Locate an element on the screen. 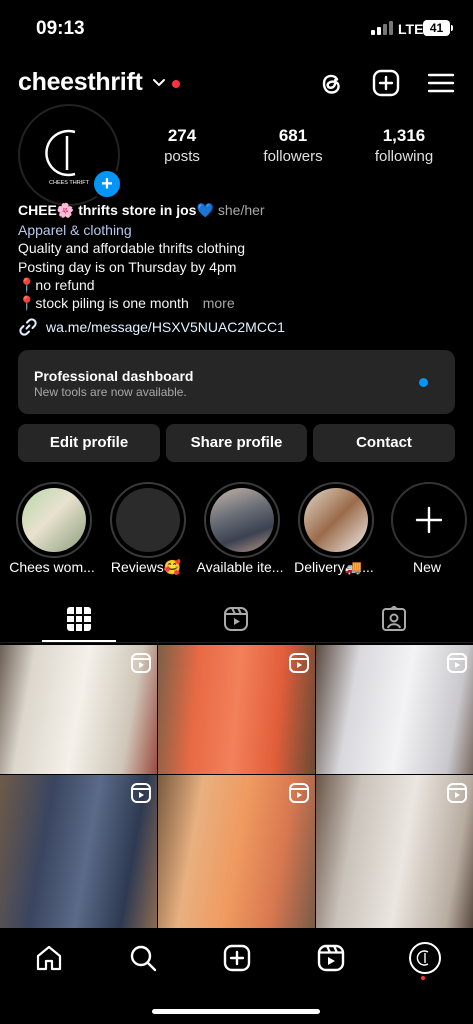  new-highlight-button is located at coordinates (429, 520).